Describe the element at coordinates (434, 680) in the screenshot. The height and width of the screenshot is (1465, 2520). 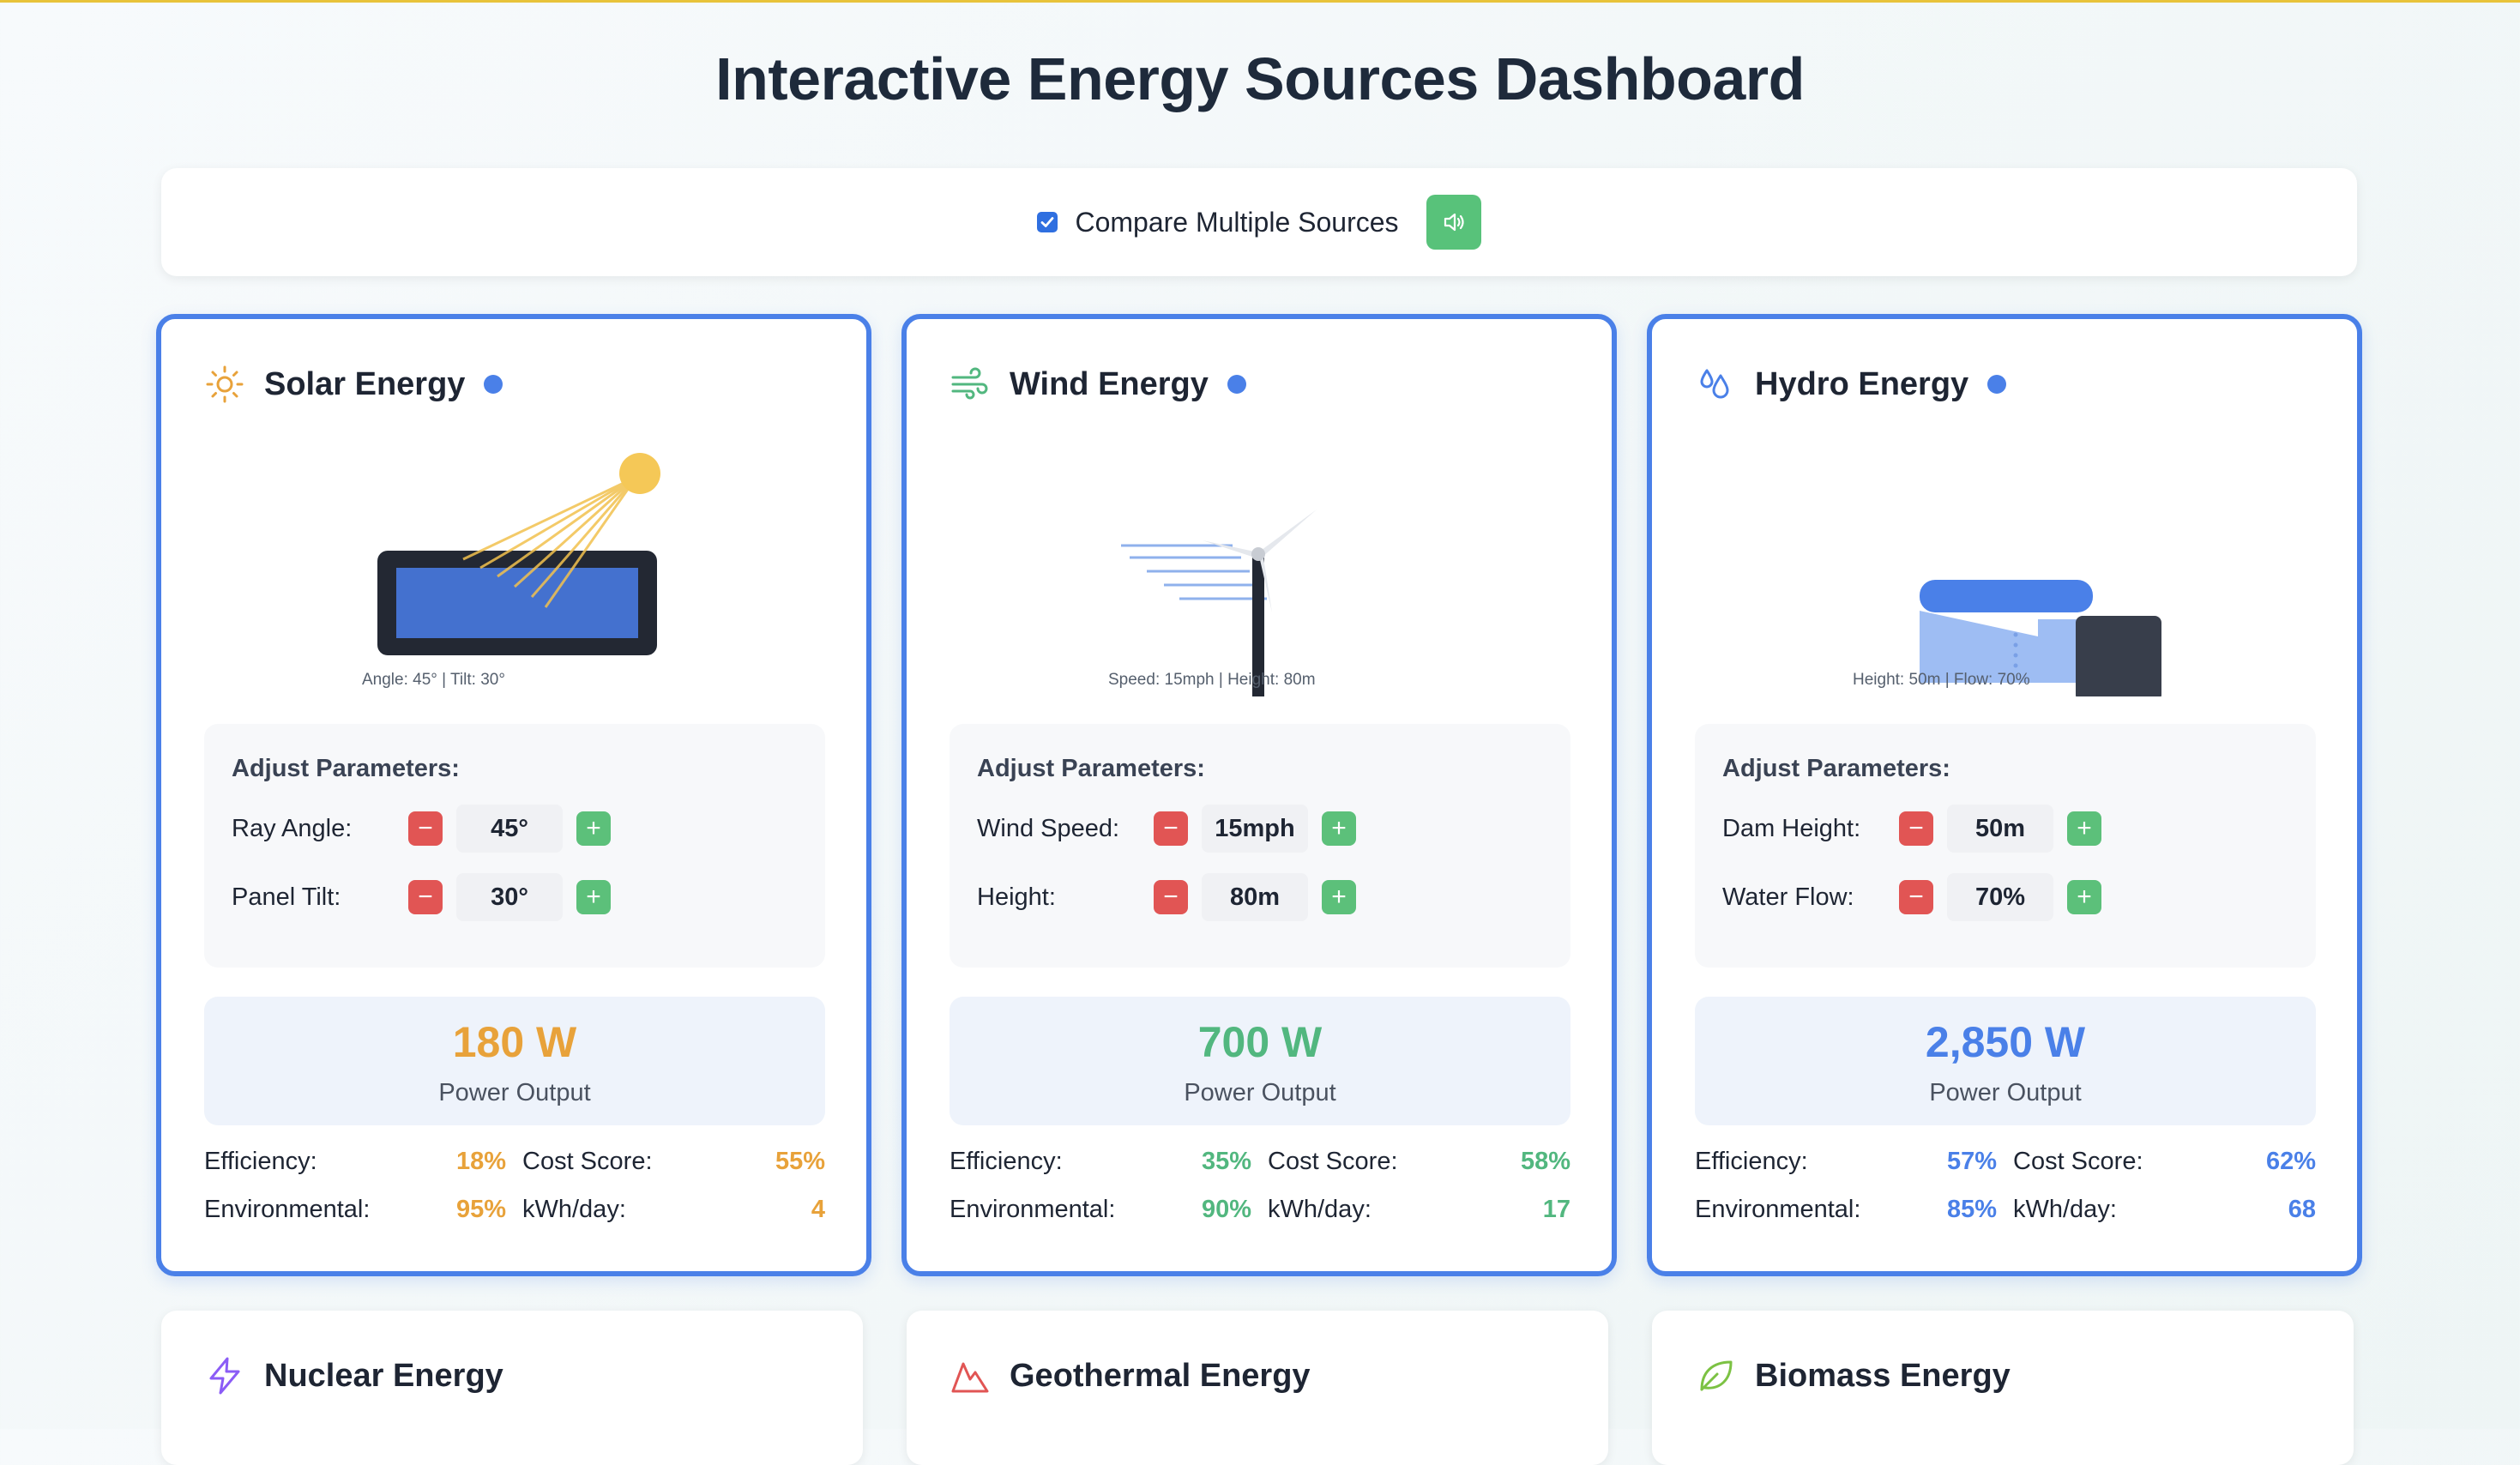
I see `visual-caption: Angle: 45° | Tilt: 30°` at that location.